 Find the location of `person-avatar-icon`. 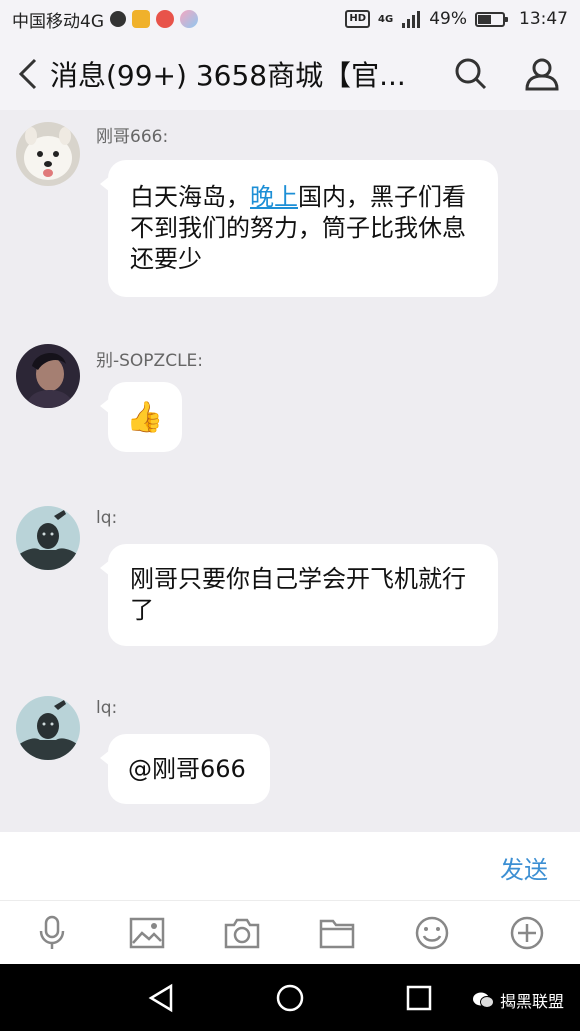

person-avatar-icon is located at coordinates (48, 376).